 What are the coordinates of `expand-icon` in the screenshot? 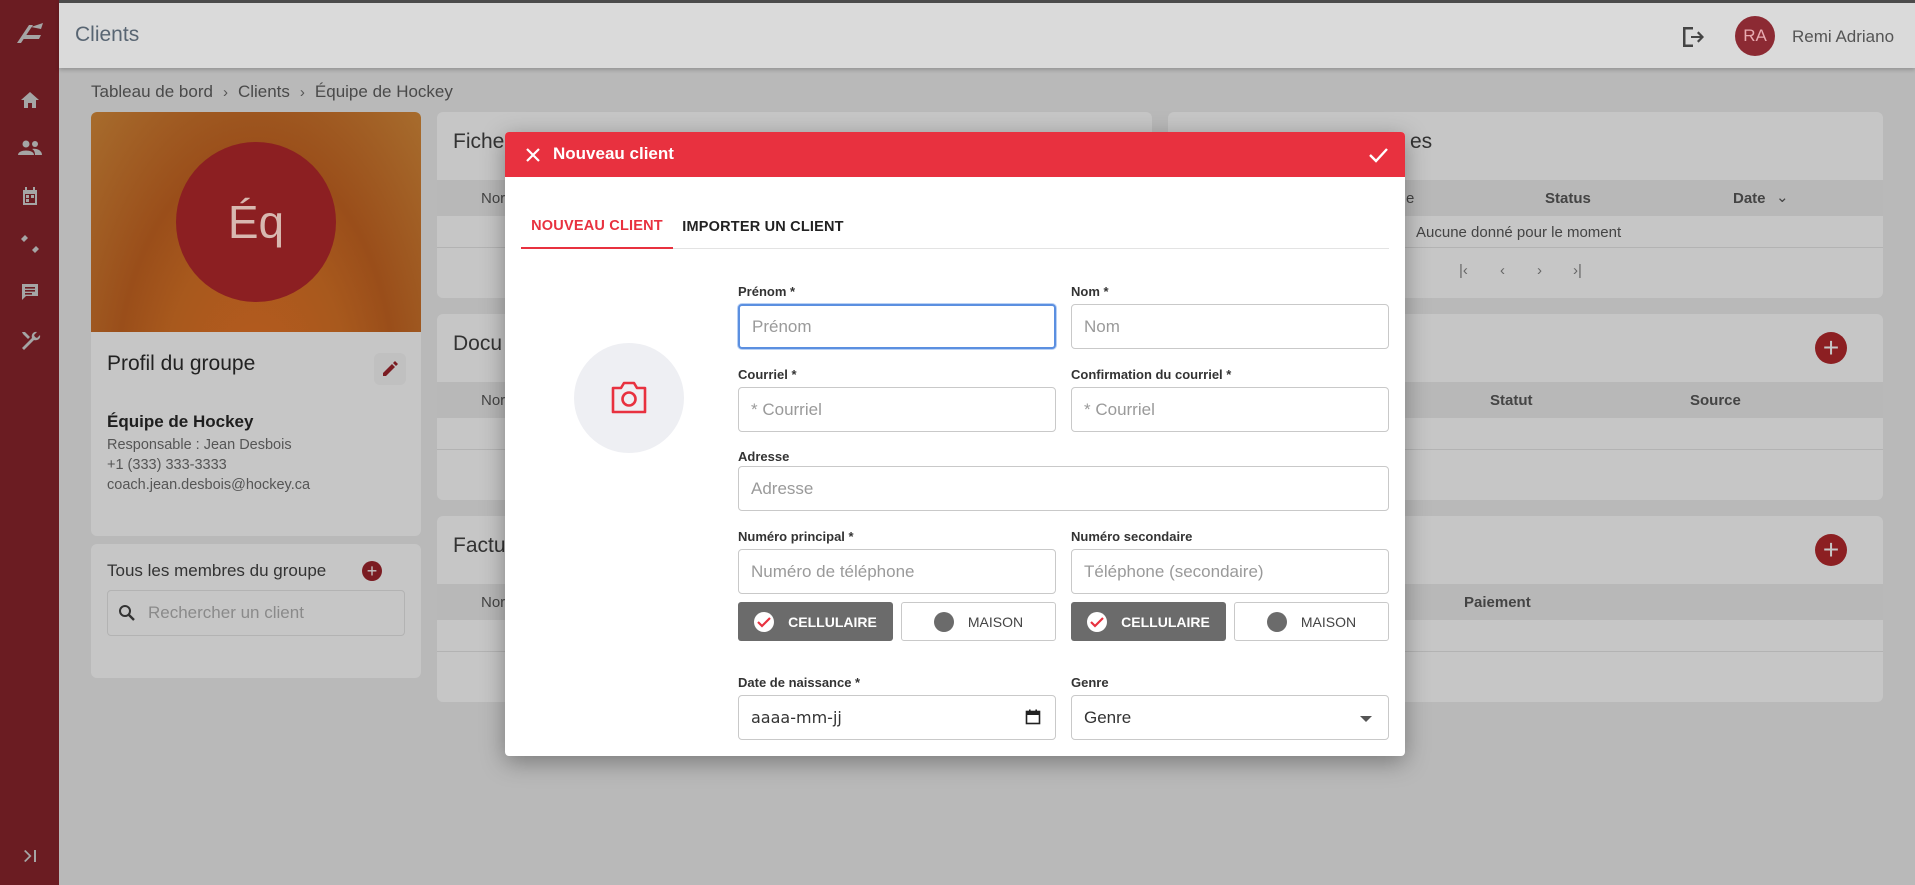 It's located at (29, 856).